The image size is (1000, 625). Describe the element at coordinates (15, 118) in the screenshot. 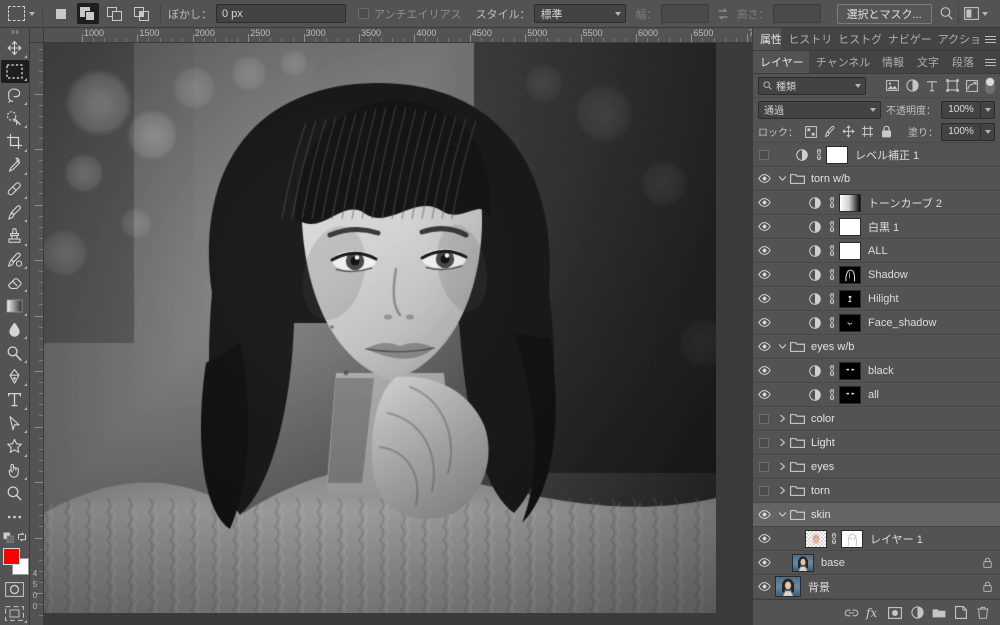

I see `quick-selection-tool` at that location.